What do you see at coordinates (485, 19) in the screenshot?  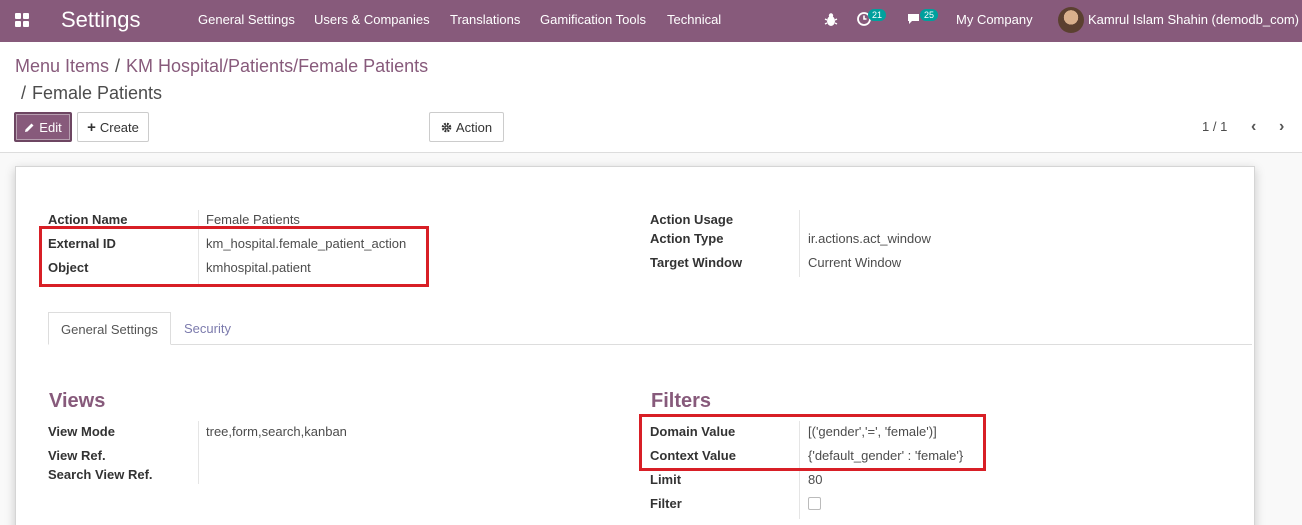 I see `menu-translations: Translations` at bounding box center [485, 19].